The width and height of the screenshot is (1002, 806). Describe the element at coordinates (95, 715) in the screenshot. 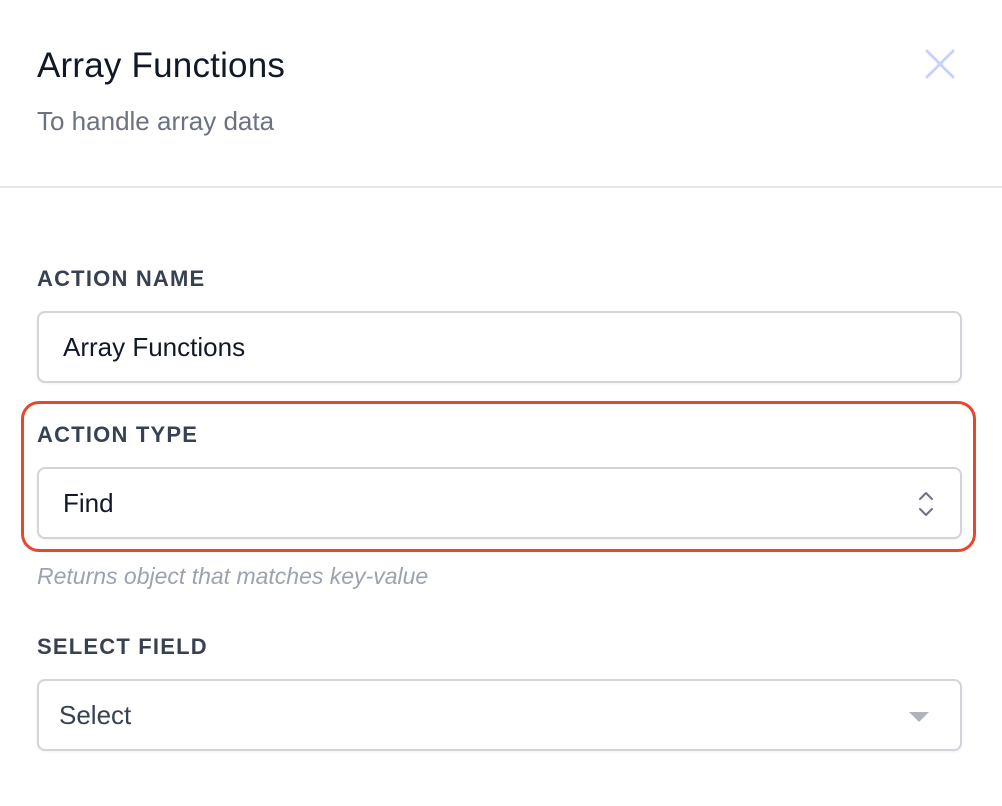

I see `select-field-placeholder: Select` at that location.